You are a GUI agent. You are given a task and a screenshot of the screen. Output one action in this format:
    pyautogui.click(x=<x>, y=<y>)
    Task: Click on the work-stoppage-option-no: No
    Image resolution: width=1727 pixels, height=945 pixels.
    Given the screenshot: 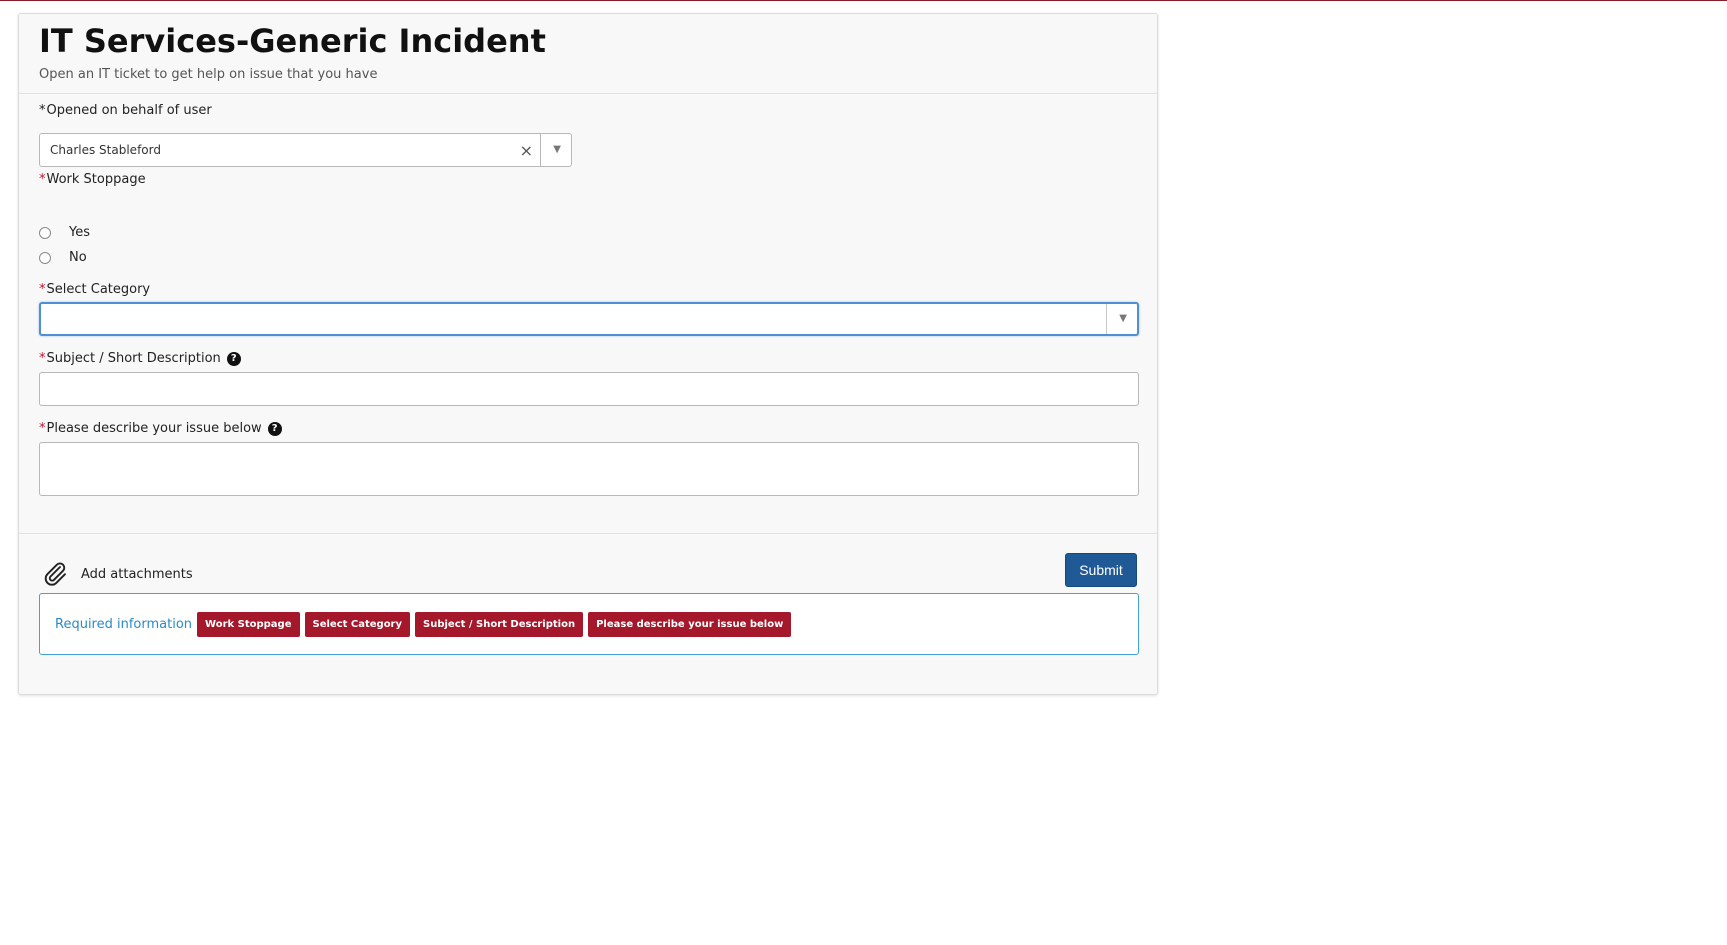 What is the action you would take?
    pyautogui.click(x=63, y=257)
    